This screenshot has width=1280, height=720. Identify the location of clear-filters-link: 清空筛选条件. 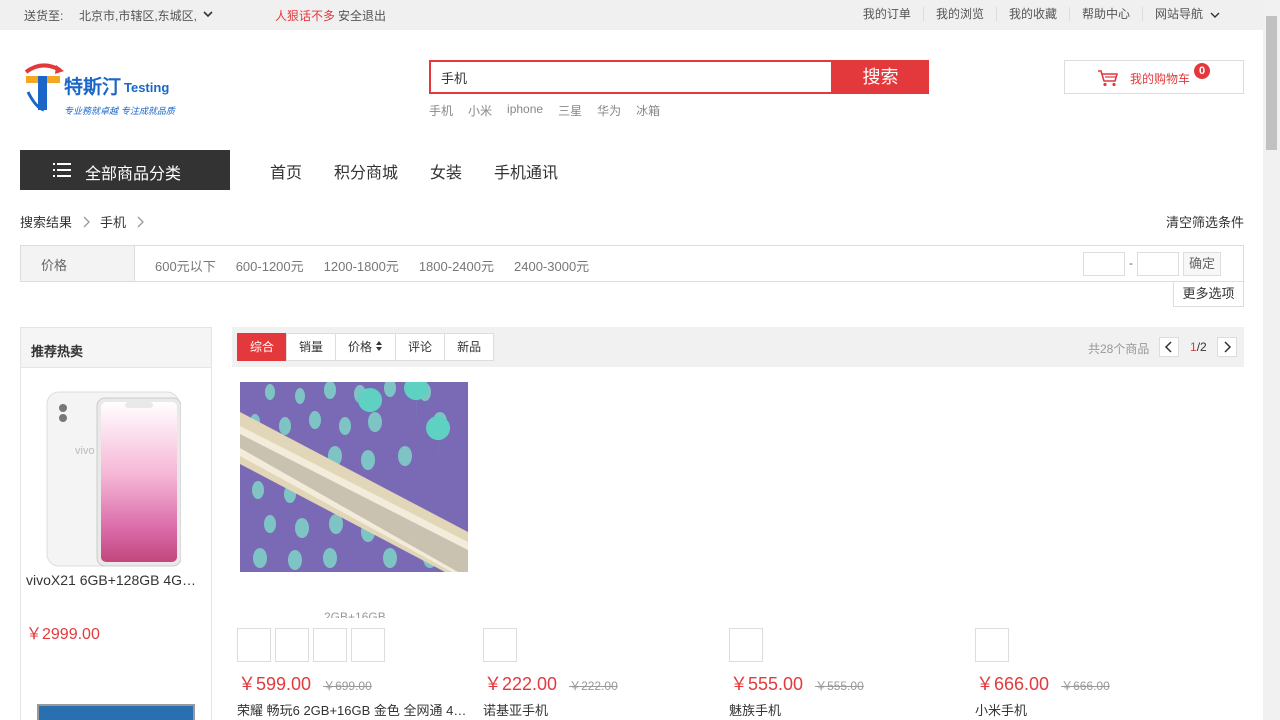
(1205, 221).